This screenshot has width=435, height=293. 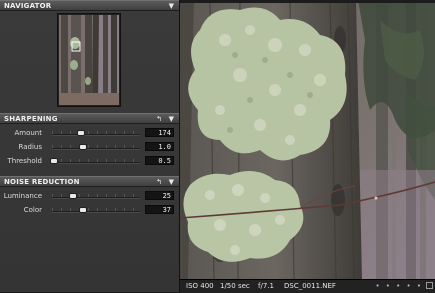 What do you see at coordinates (42, 182) in the screenshot?
I see `noise-reduction-title: NOISE REDUCTION` at bounding box center [42, 182].